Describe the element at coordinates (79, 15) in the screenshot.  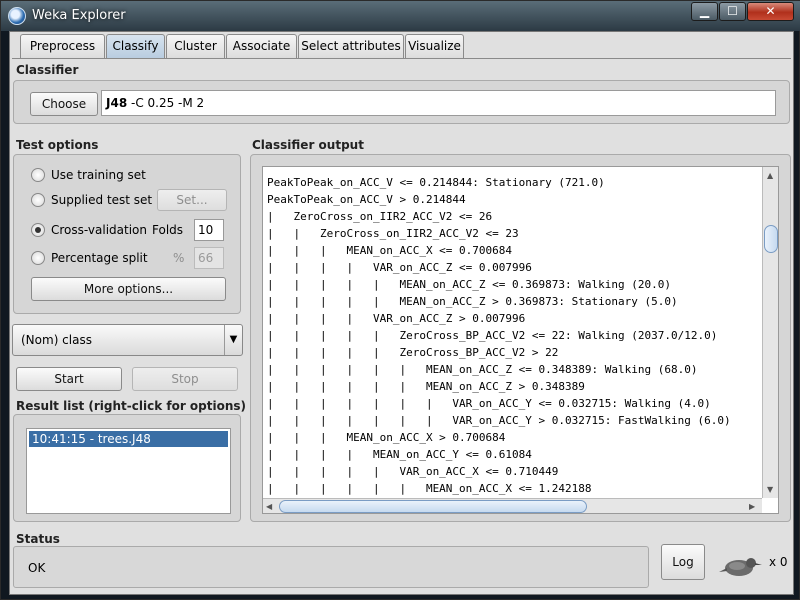
I see `window-title: Weka Explorer` at that location.